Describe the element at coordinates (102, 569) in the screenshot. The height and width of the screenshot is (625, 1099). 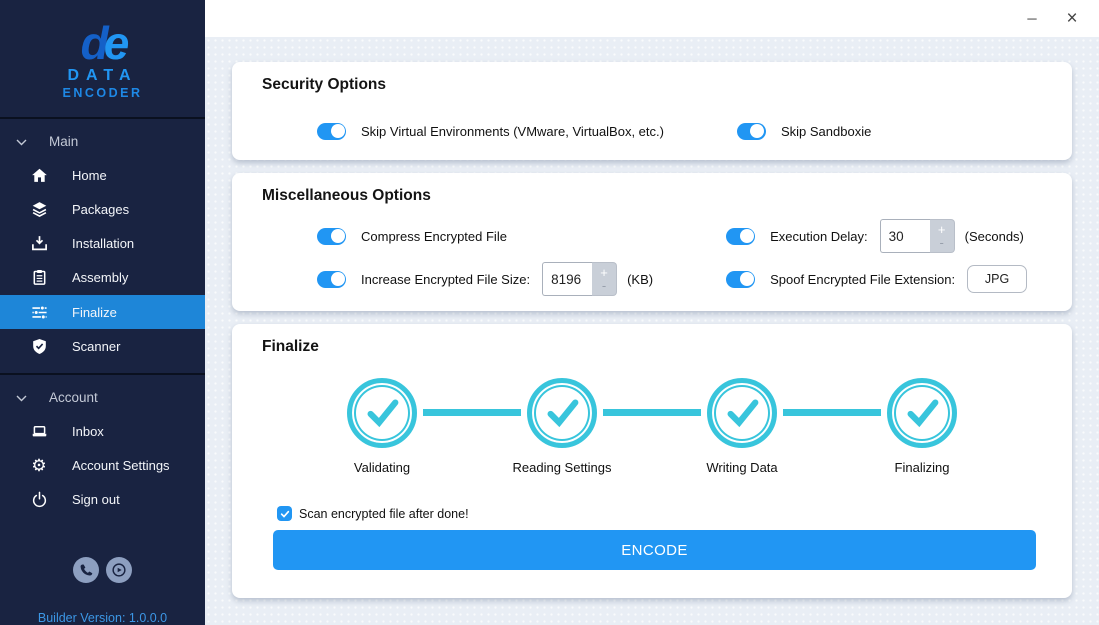
I see `social-links` at that location.